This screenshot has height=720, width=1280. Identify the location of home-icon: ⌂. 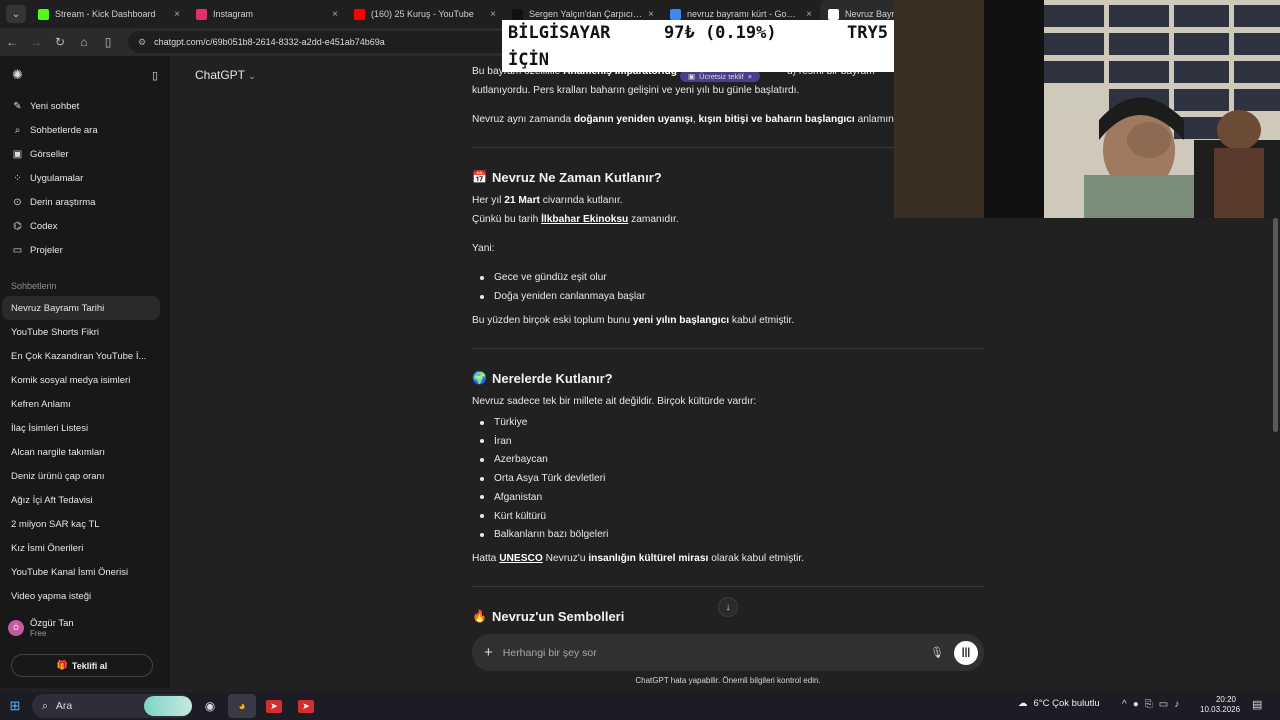
(84, 42).